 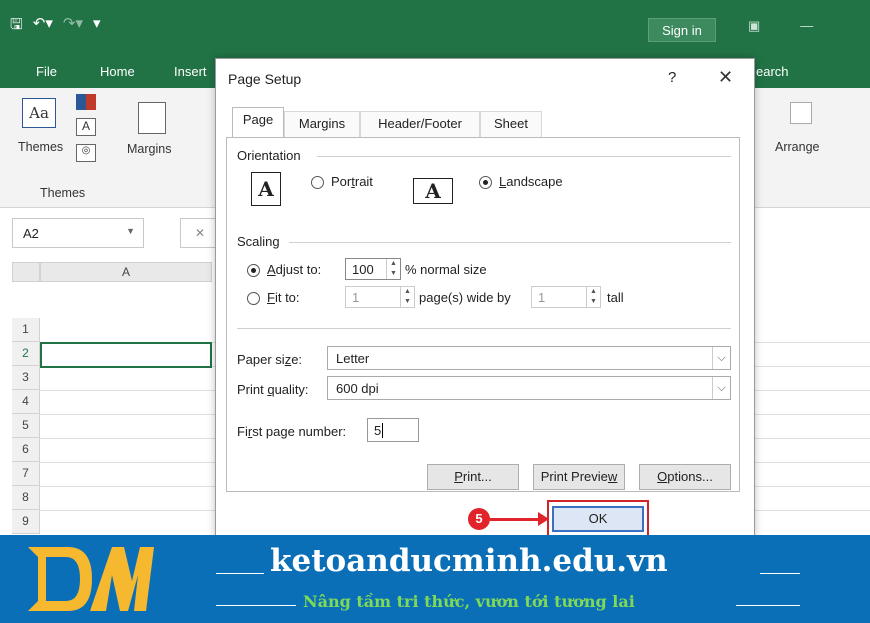 I want to click on fit-tall-spinner: 1 ▲ ▼, so click(x=566, y=297).